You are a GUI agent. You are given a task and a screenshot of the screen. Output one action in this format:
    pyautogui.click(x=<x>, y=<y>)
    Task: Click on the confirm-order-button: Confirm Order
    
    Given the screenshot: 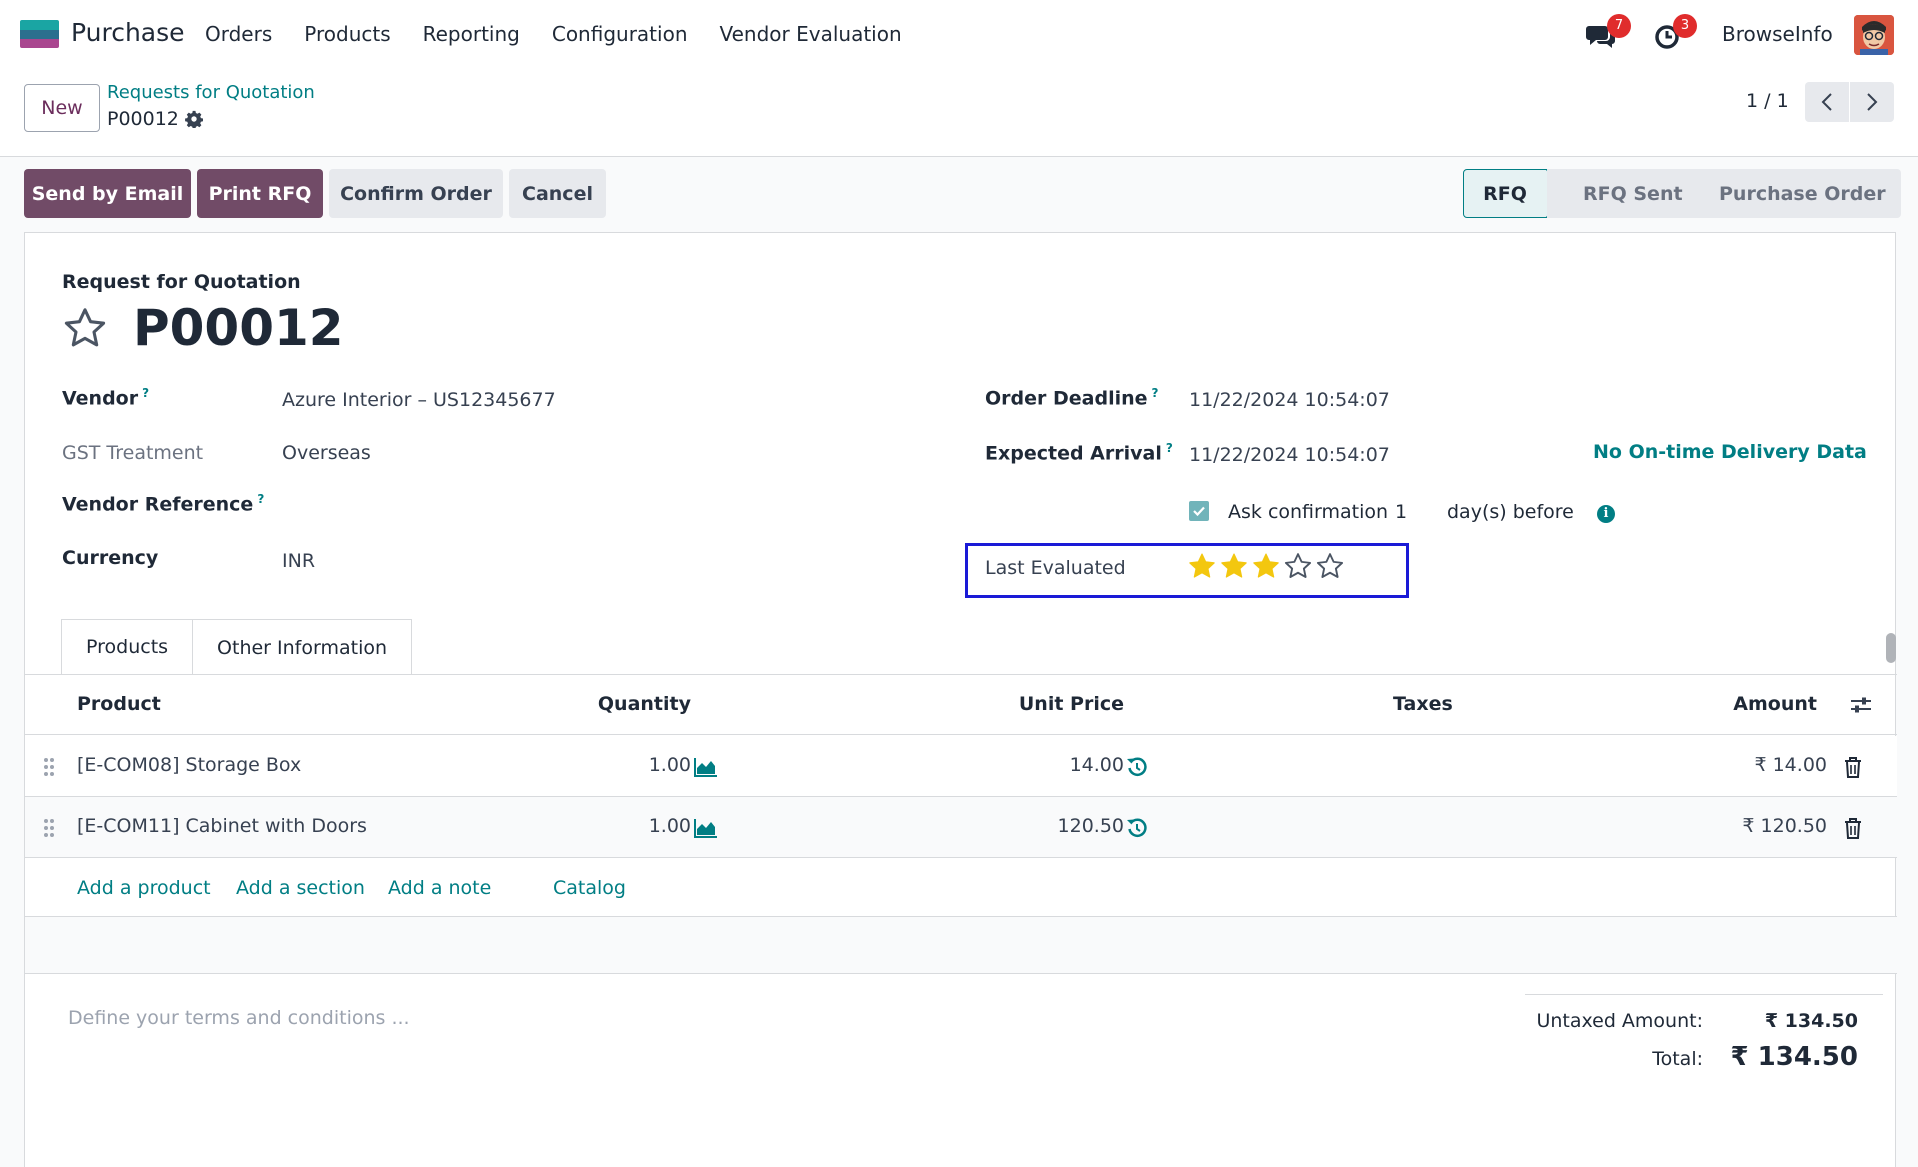 What is the action you would take?
    pyautogui.click(x=416, y=193)
    